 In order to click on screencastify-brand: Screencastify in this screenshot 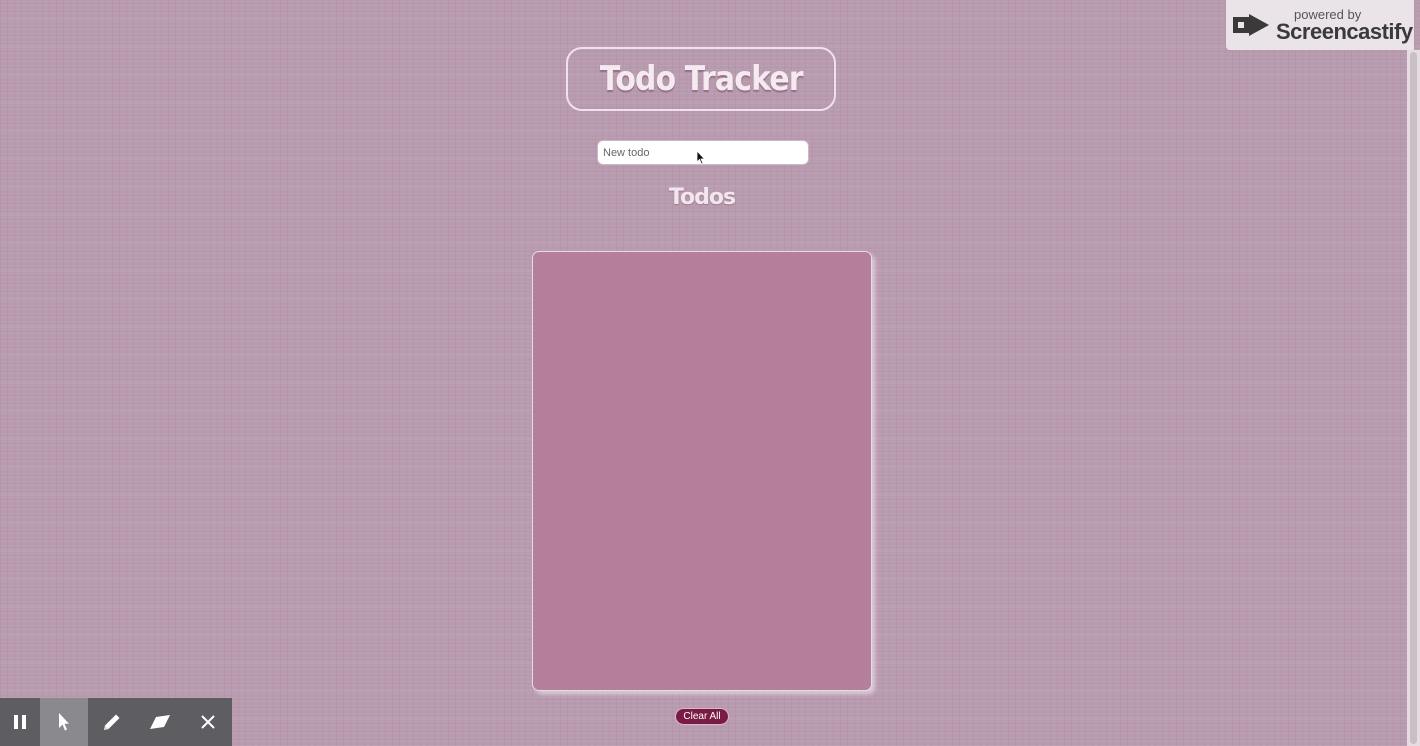, I will do `click(1344, 31)`.